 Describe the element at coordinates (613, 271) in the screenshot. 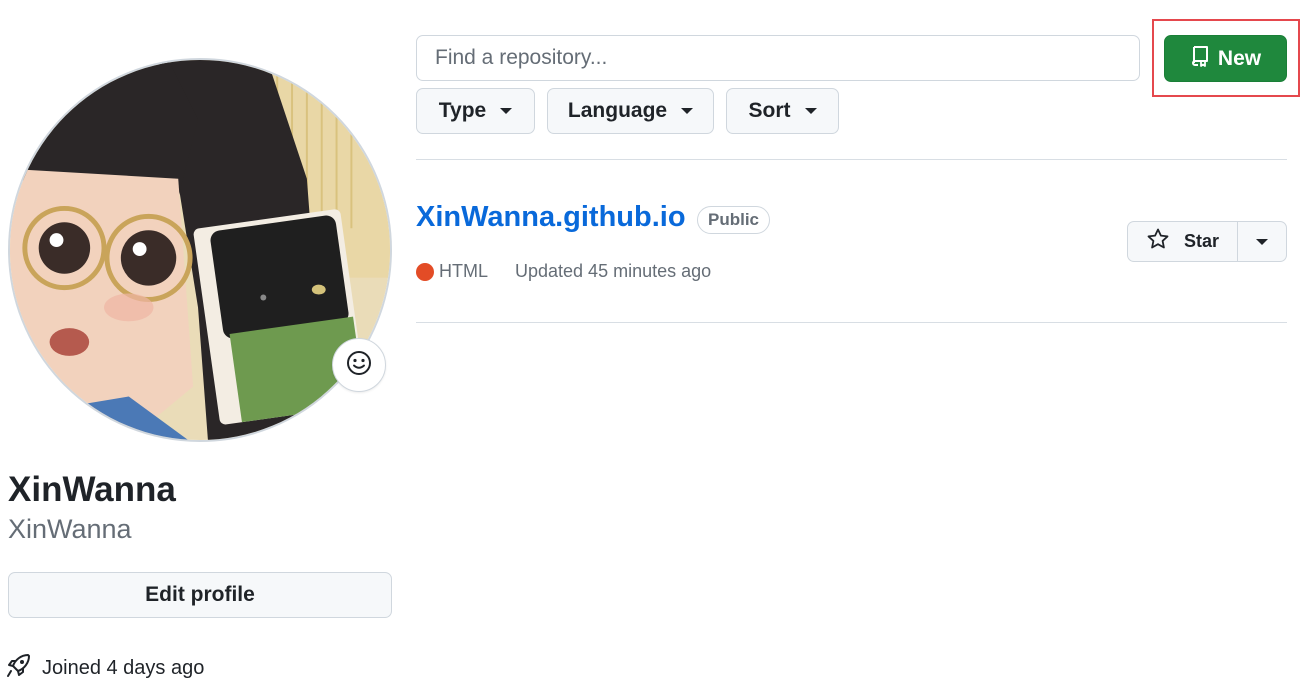

I see `repo-updated: Updated 45 minutes ago` at that location.